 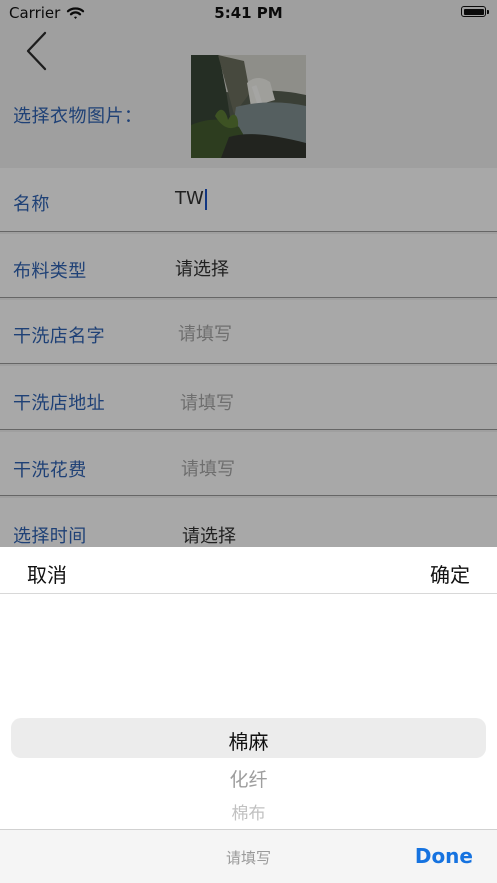 I want to click on text-cursor, so click(x=205, y=199).